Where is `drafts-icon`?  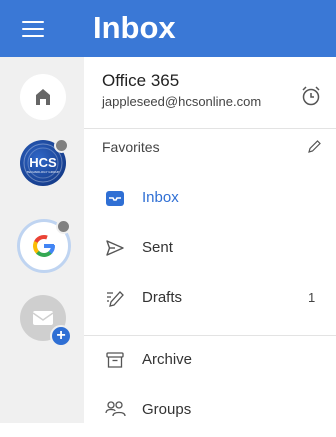
drafts-icon is located at coordinates (115, 299).